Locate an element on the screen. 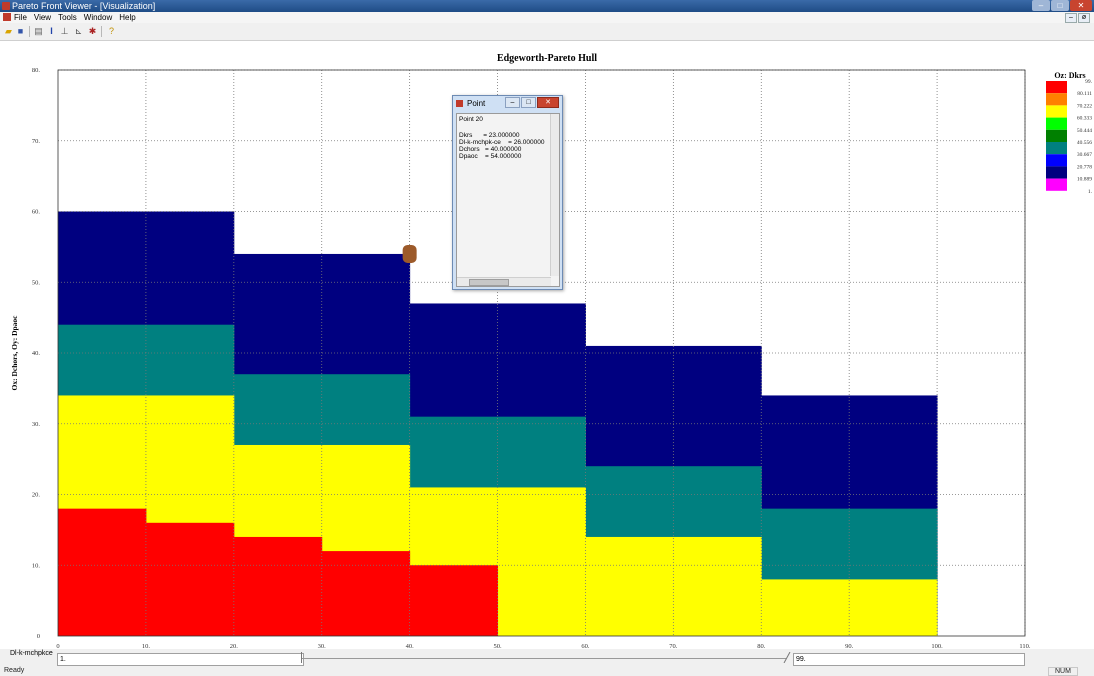 This screenshot has width=1094, height=676. slider-min-input: 1. is located at coordinates (180, 659).